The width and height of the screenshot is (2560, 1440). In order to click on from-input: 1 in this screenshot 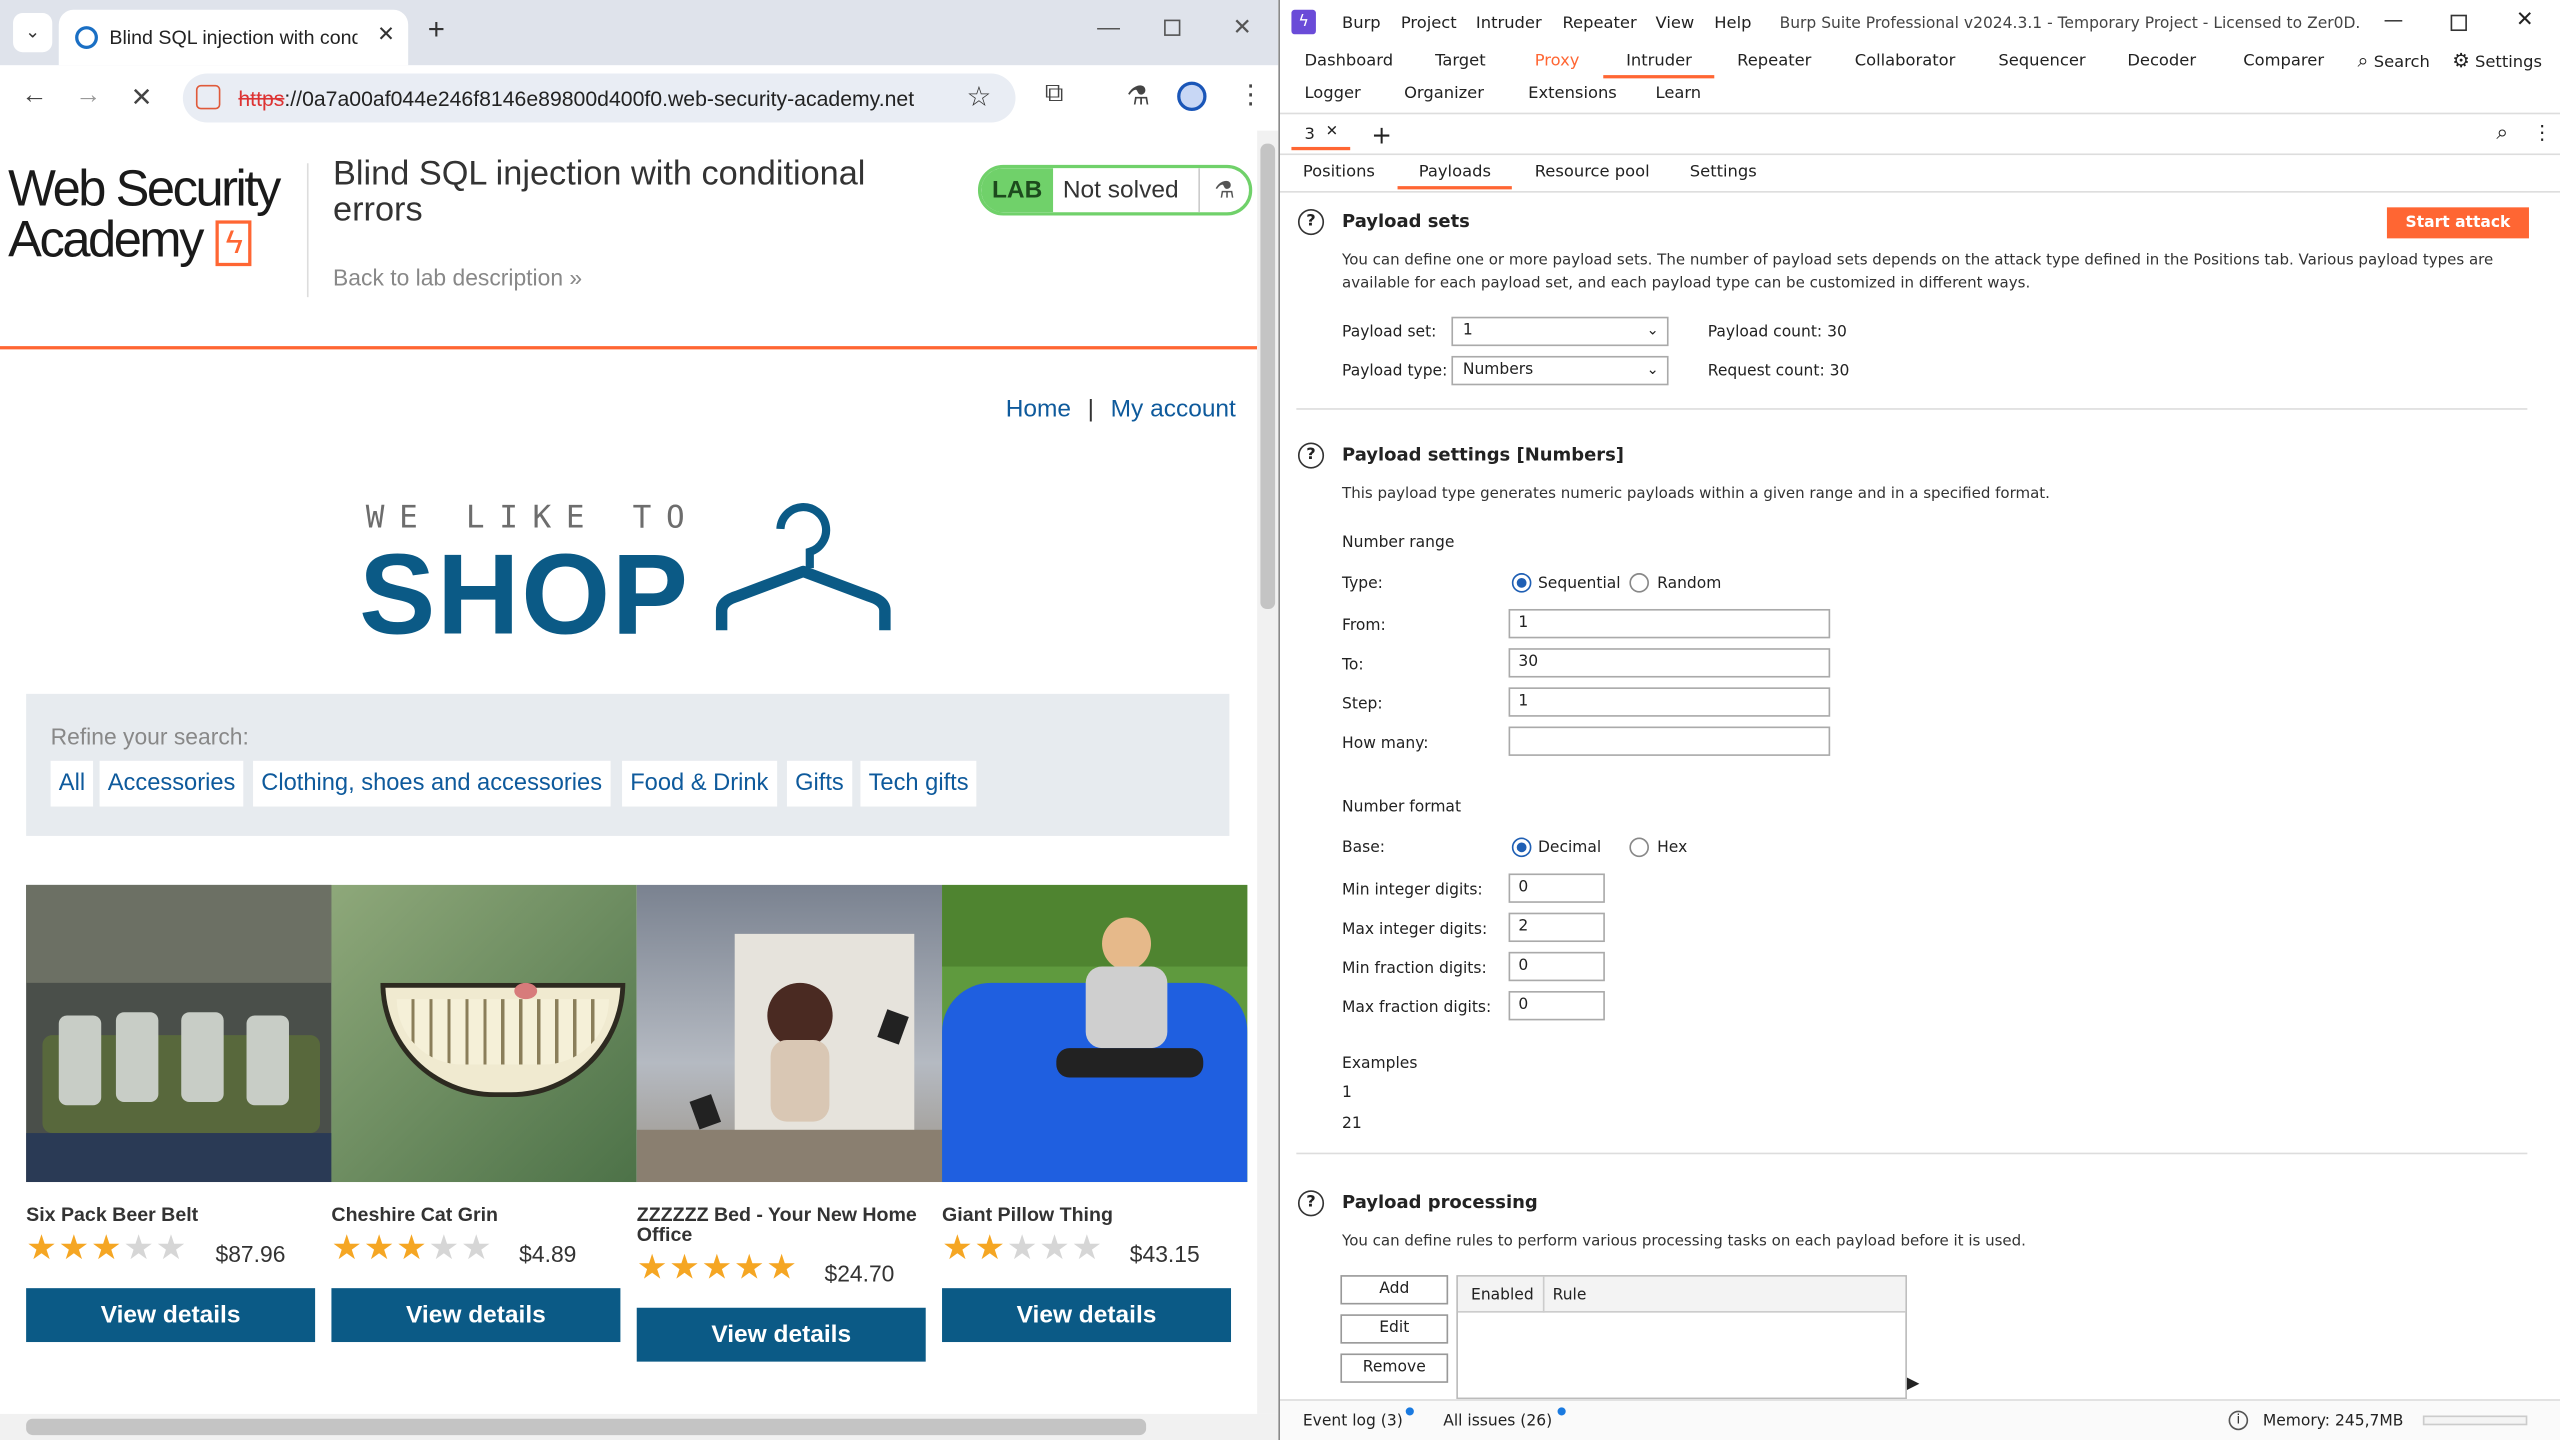, I will do `click(1669, 623)`.